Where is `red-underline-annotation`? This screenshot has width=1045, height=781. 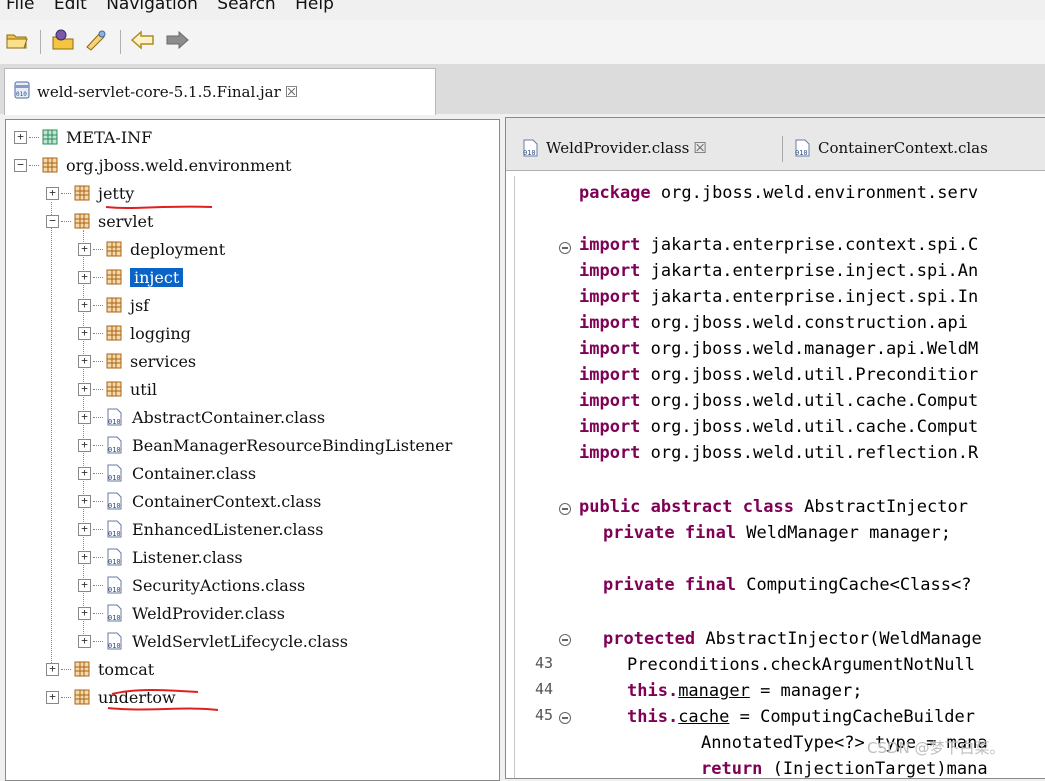 red-underline-annotation is located at coordinates (163, 700).